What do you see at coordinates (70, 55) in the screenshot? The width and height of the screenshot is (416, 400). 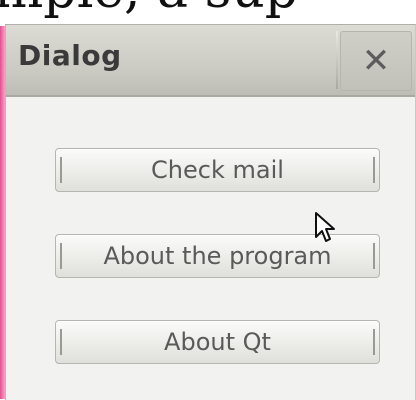 I see `dialog-title: Dialog` at bounding box center [70, 55].